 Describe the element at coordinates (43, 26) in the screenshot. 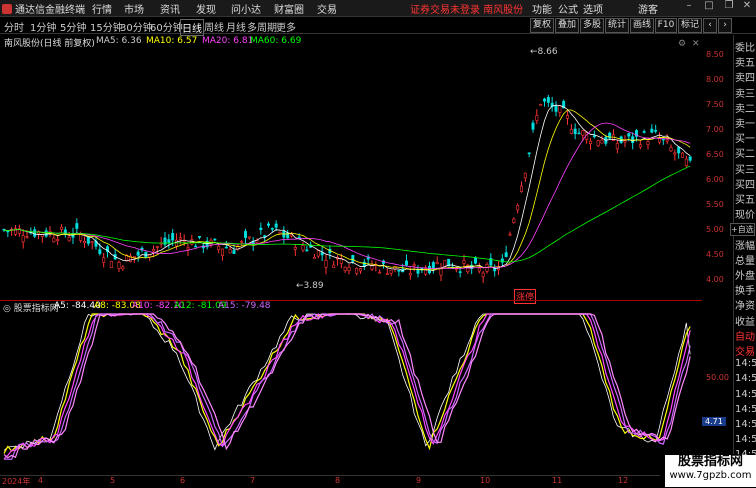

I see `period-1min: 1分钟` at that location.